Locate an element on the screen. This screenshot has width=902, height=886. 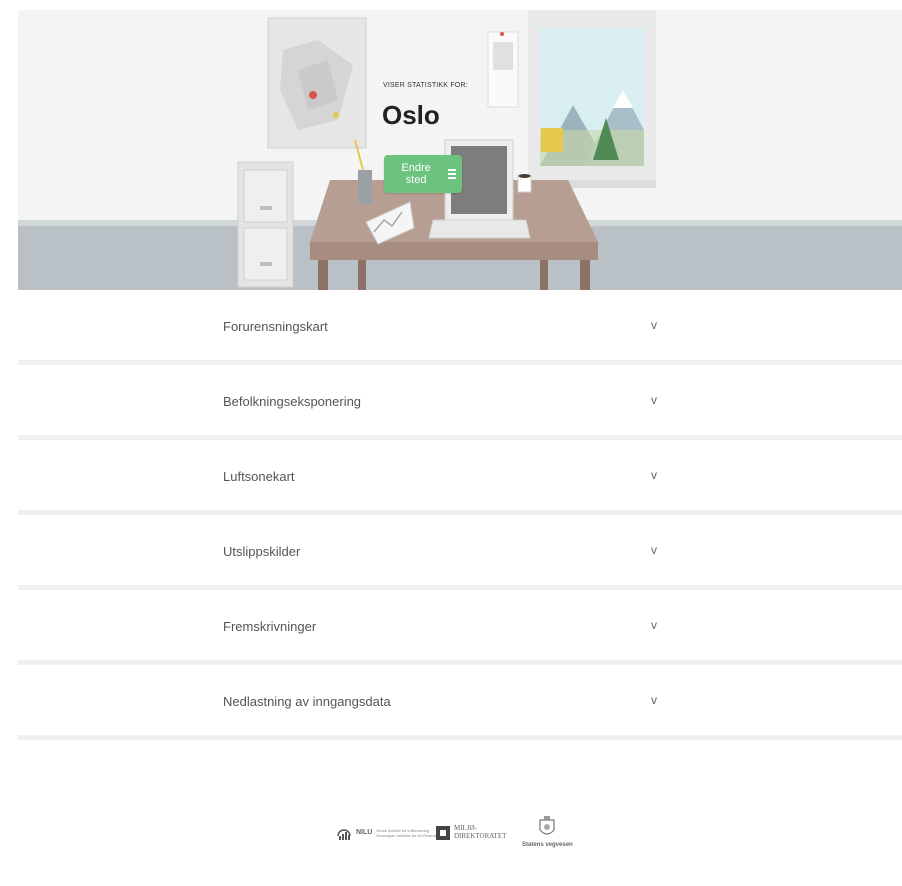
statens-vegvesen-logo: Statens vegvesen is located at coordinates (547, 832).